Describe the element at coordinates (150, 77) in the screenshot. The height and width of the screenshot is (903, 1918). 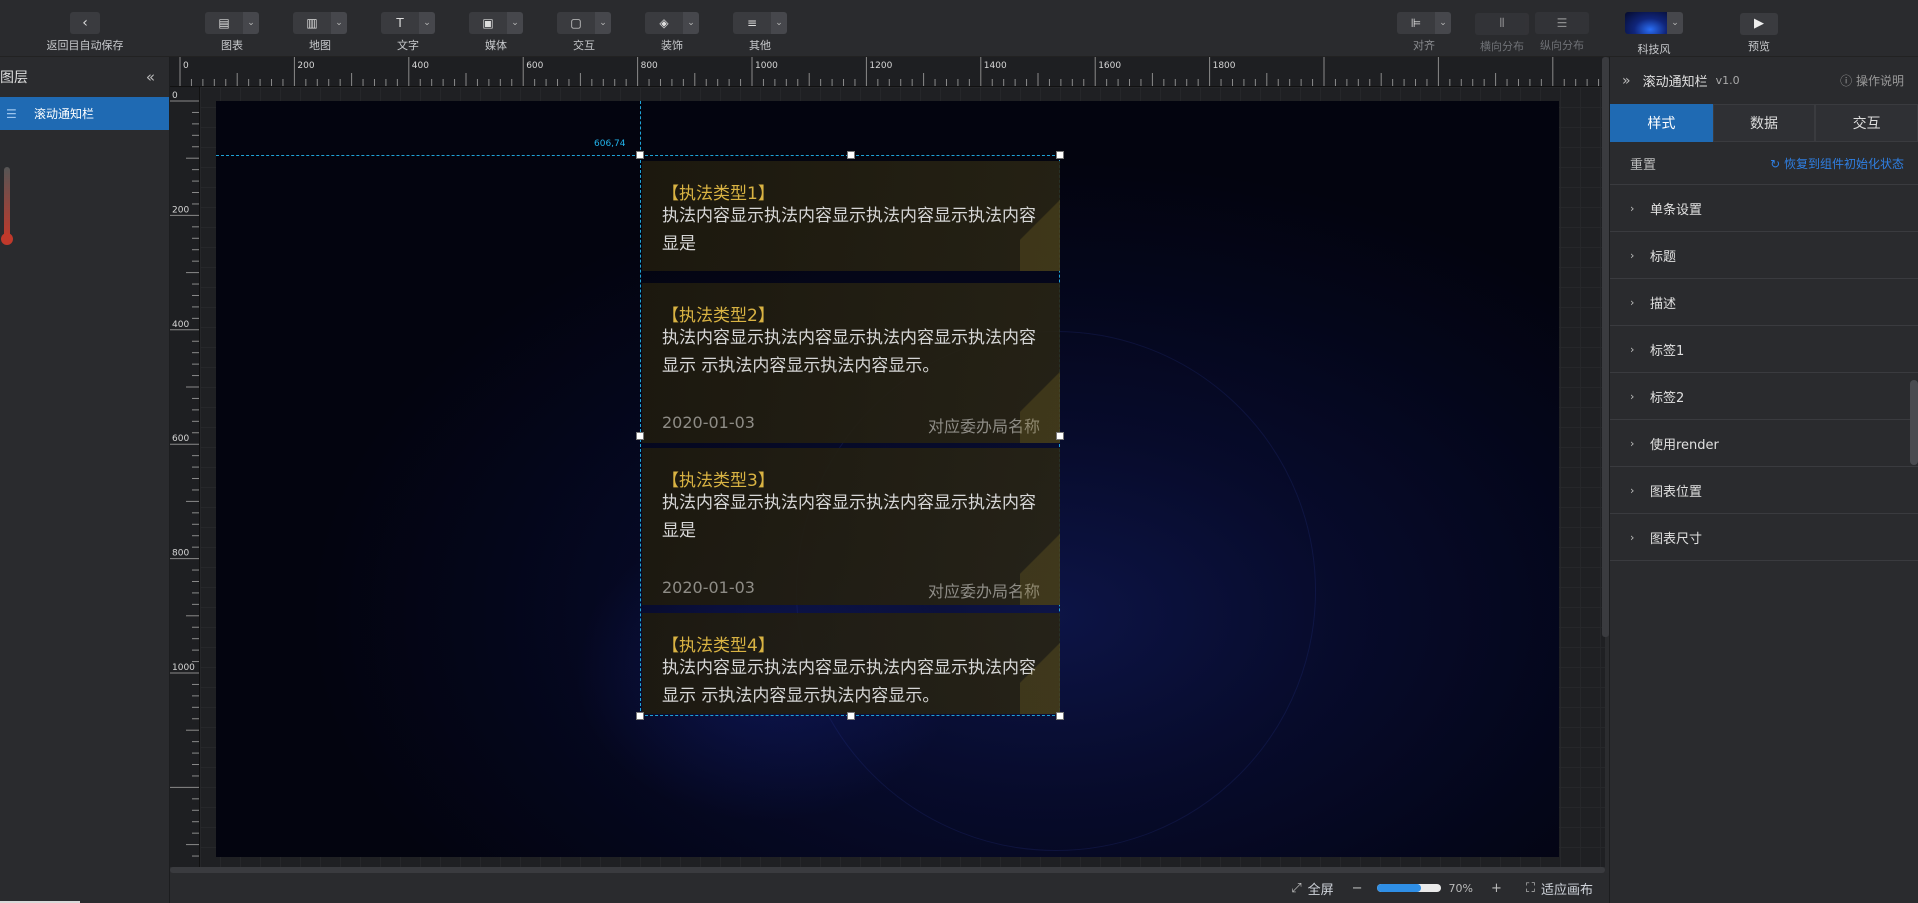
I see `collapse-left-icon: «` at that location.